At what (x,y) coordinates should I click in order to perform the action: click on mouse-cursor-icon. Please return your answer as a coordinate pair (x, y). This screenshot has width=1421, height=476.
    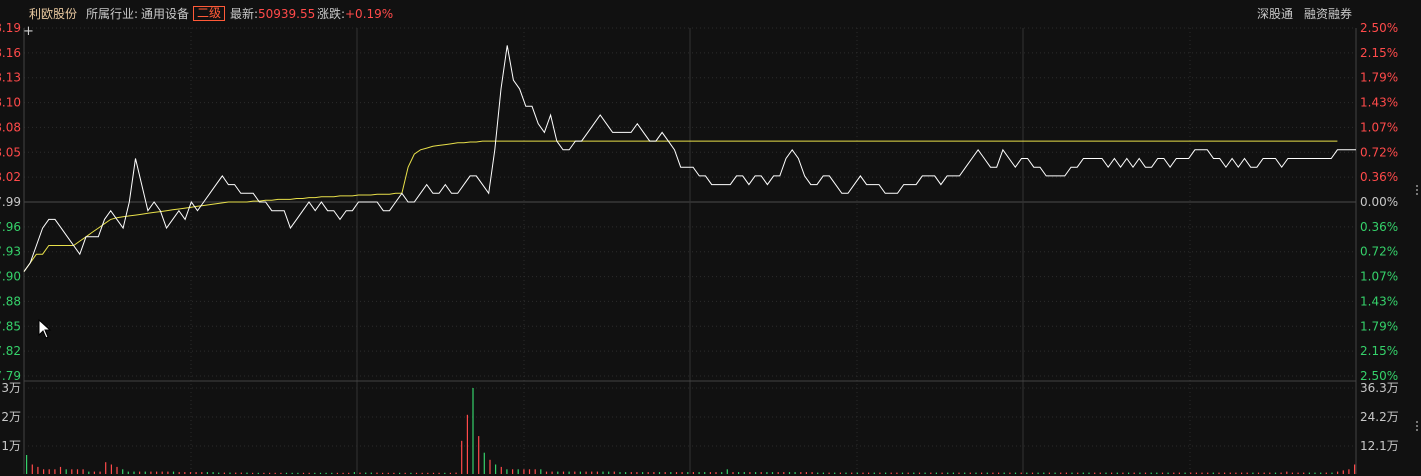
    Looking at the image, I should click on (45, 329).